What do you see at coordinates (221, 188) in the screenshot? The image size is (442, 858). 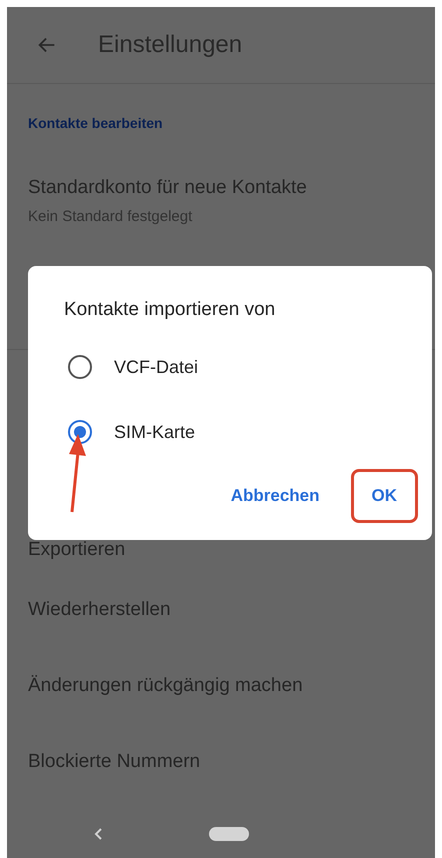 I see `setting-title: Standardkonto für neue Kontakte` at bounding box center [221, 188].